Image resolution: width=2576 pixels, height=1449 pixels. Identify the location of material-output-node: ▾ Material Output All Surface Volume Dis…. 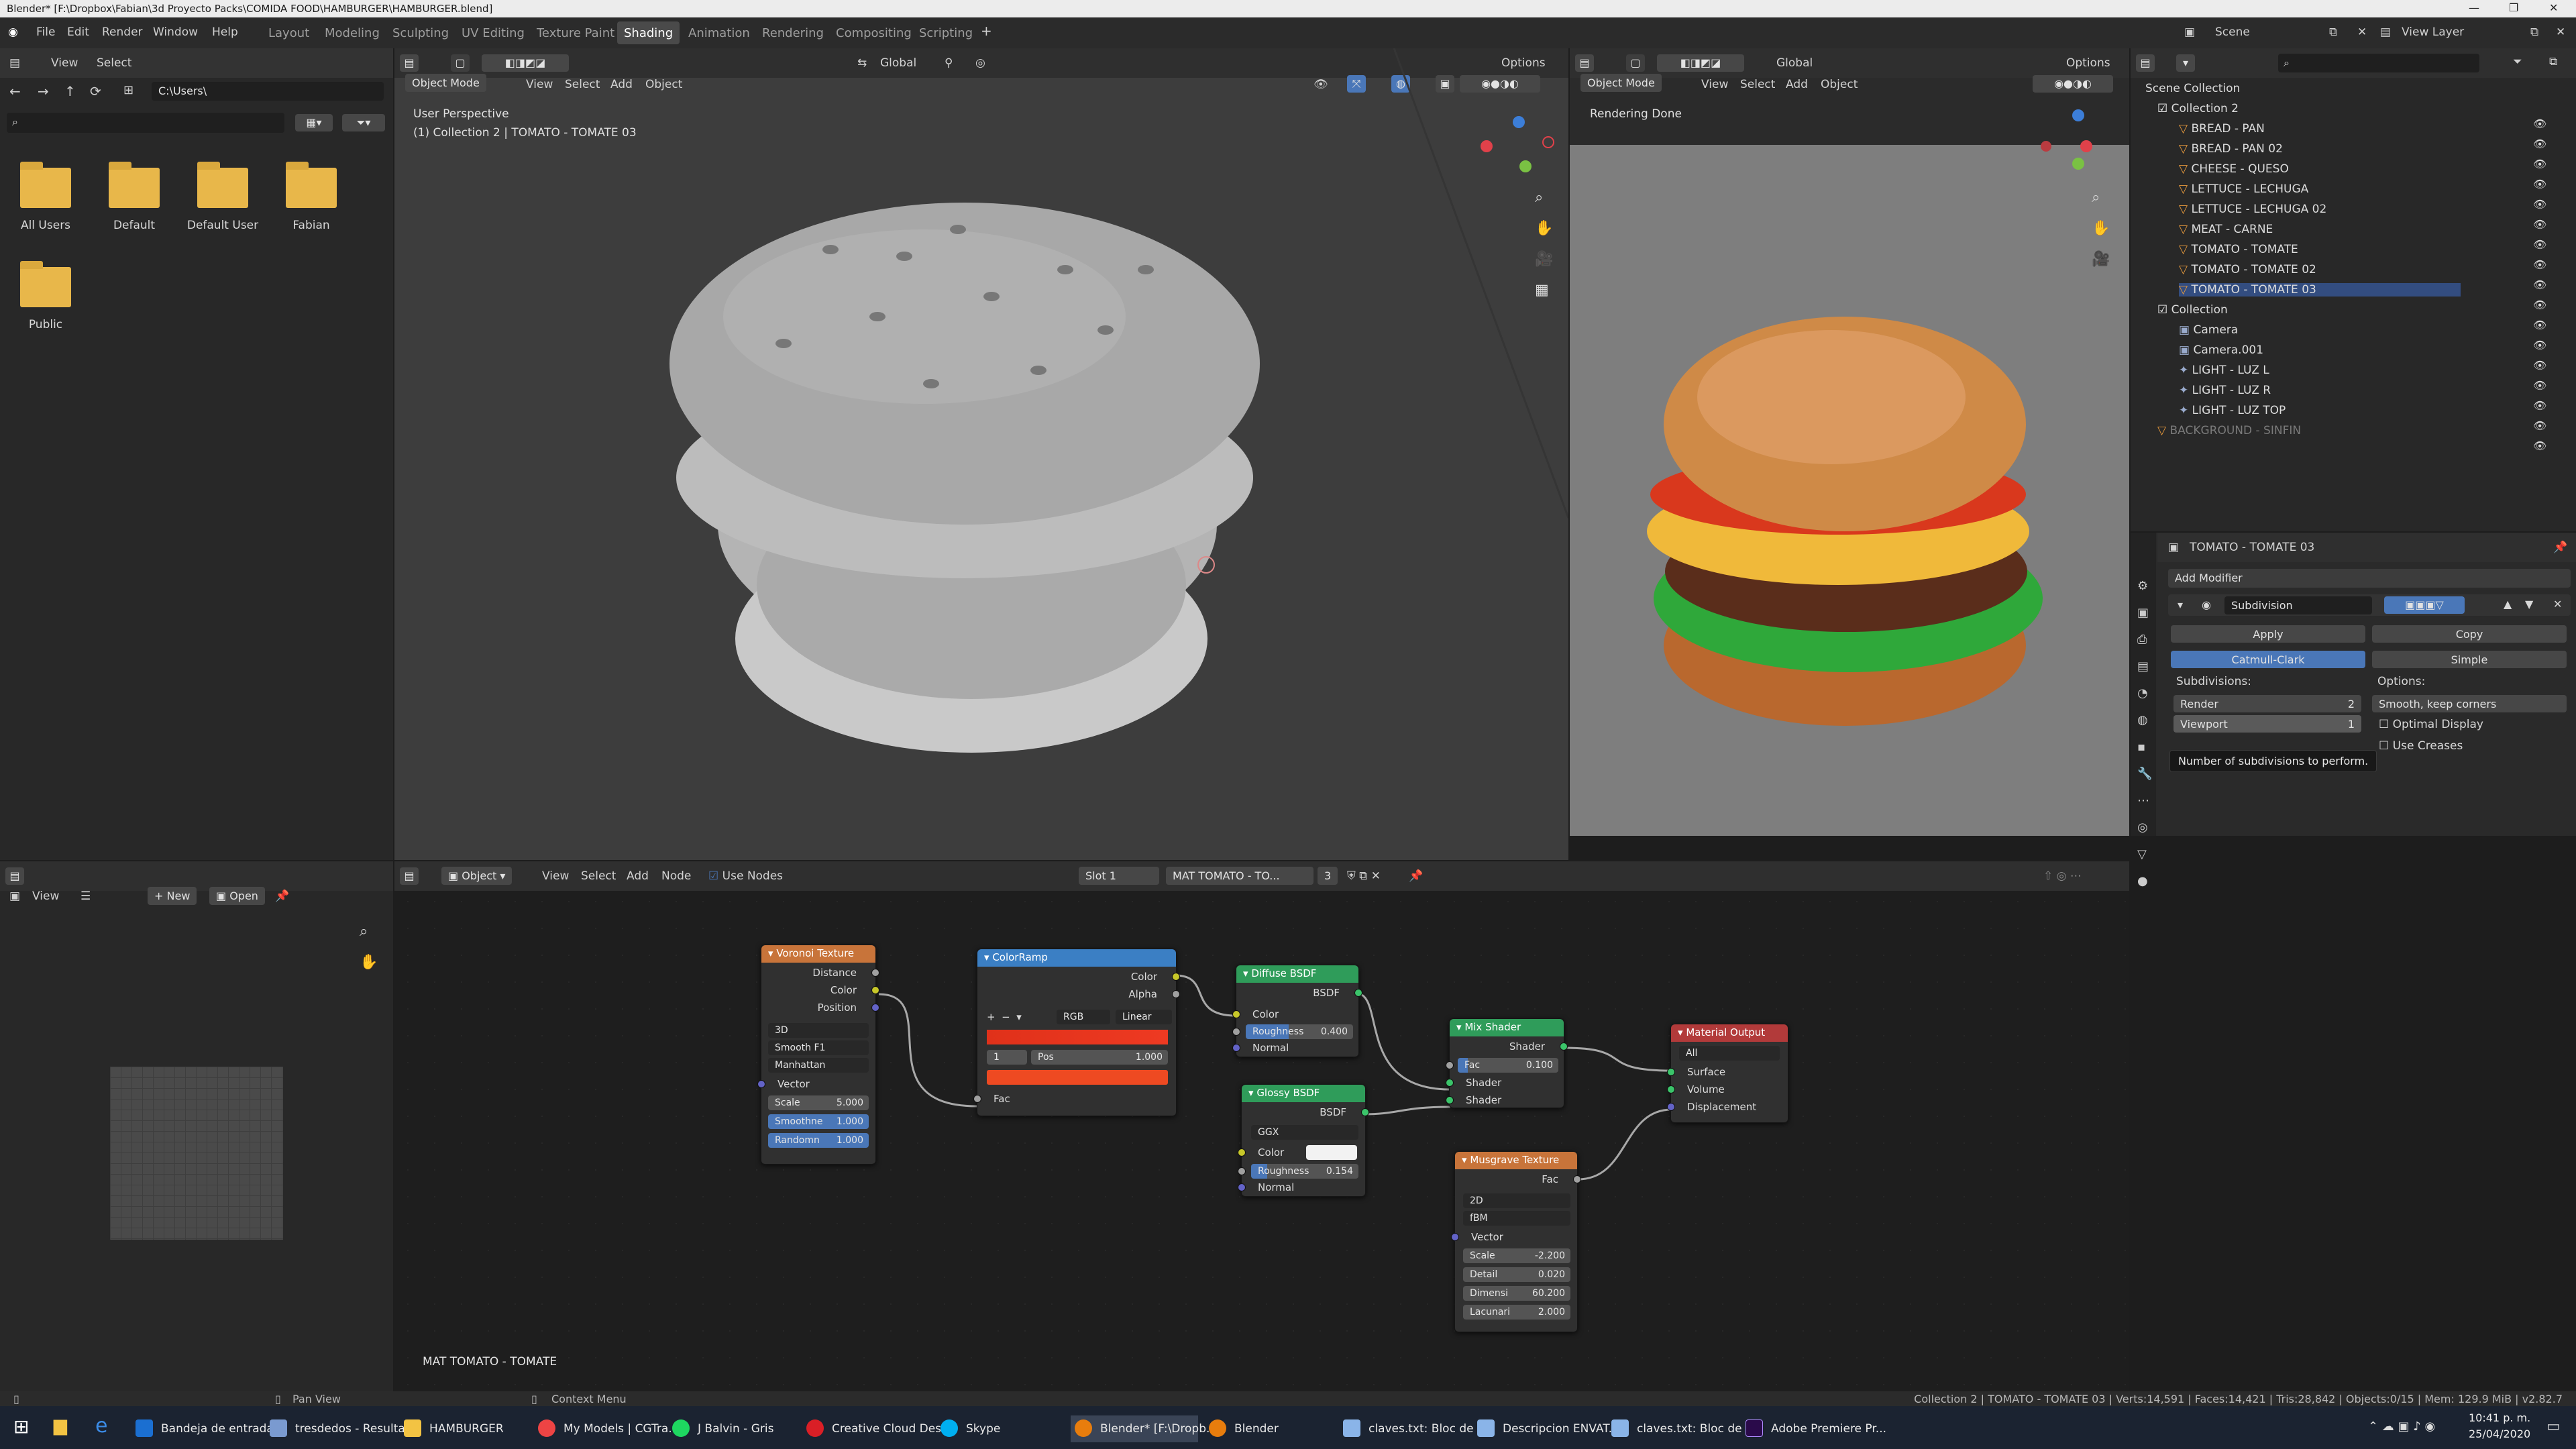
(1727, 1073).